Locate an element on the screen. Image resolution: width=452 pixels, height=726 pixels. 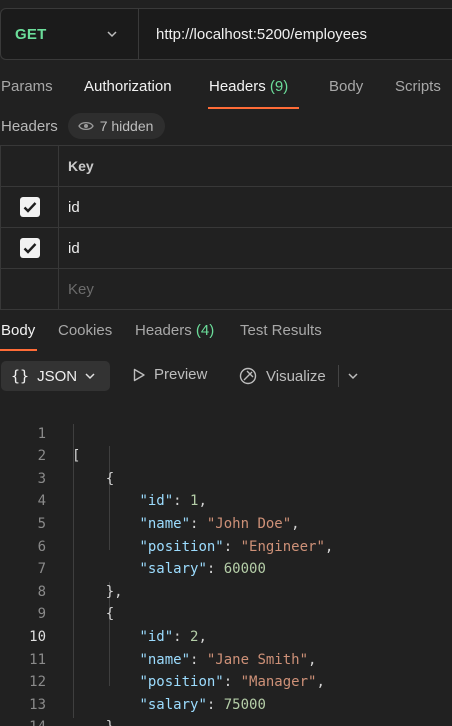
braces-icon: {} is located at coordinates (20, 376).